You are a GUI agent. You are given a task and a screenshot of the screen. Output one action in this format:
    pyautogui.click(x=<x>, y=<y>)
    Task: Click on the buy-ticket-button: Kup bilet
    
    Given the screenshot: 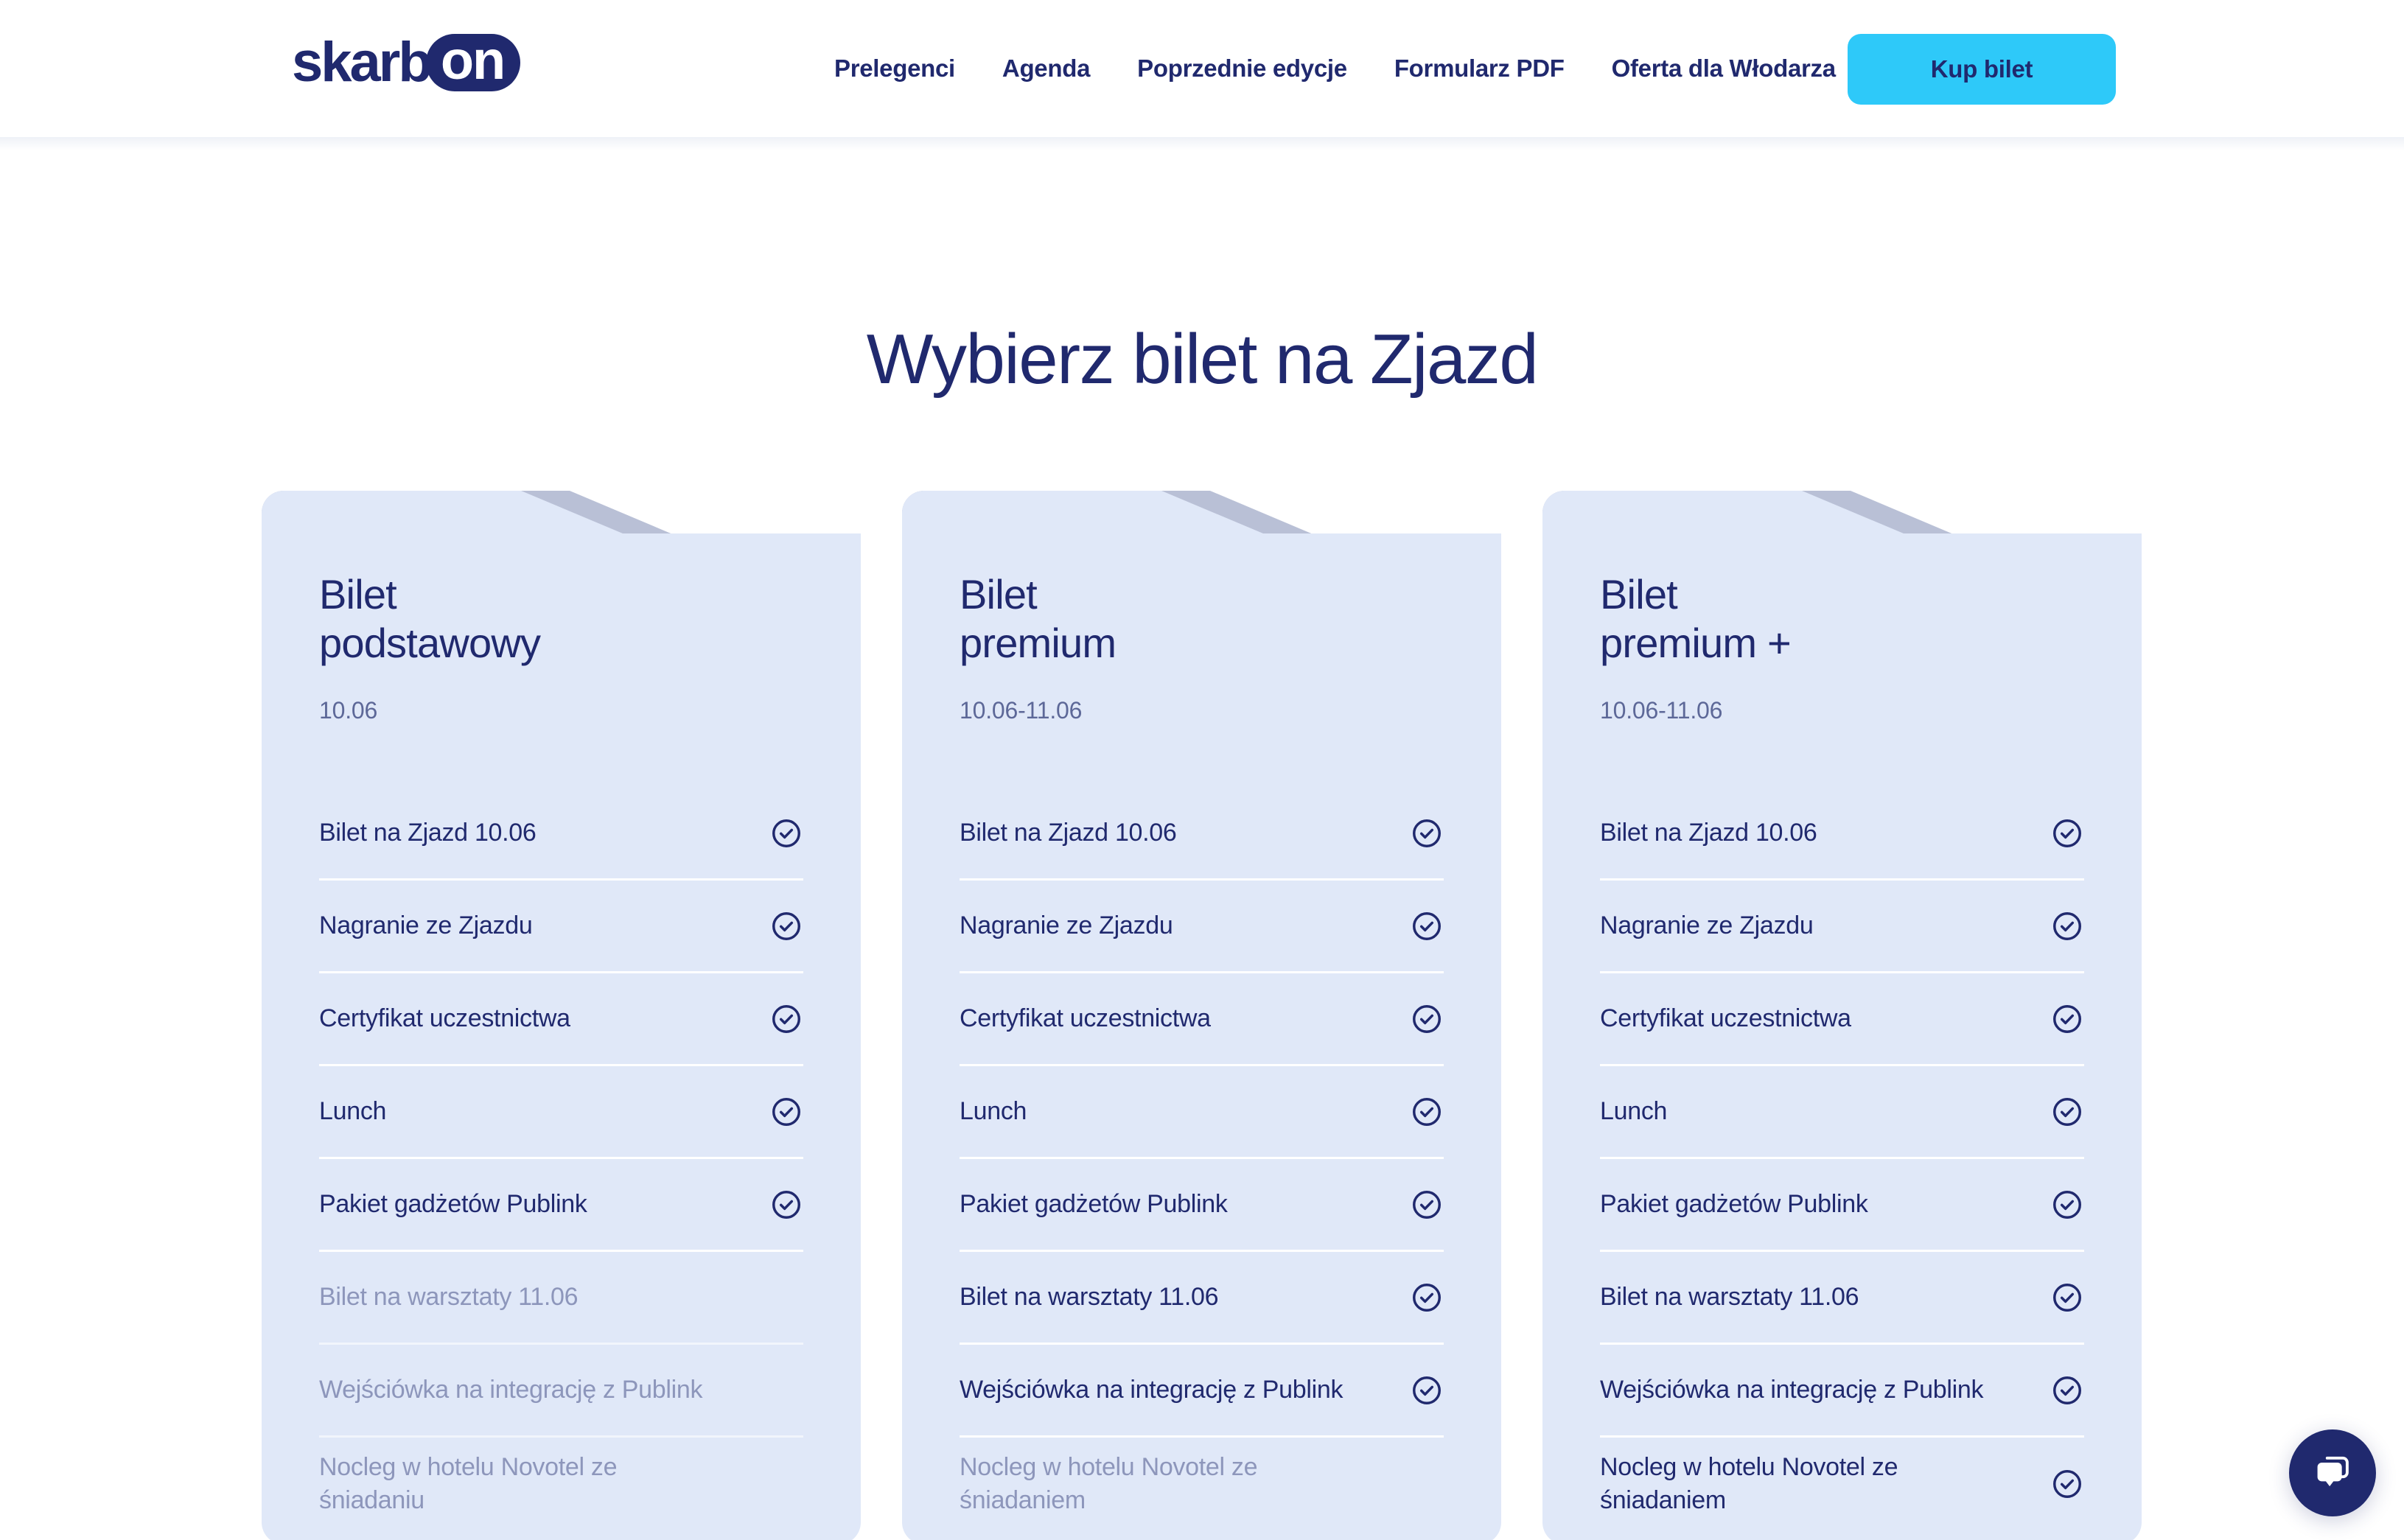 What is the action you would take?
    pyautogui.click(x=1982, y=69)
    